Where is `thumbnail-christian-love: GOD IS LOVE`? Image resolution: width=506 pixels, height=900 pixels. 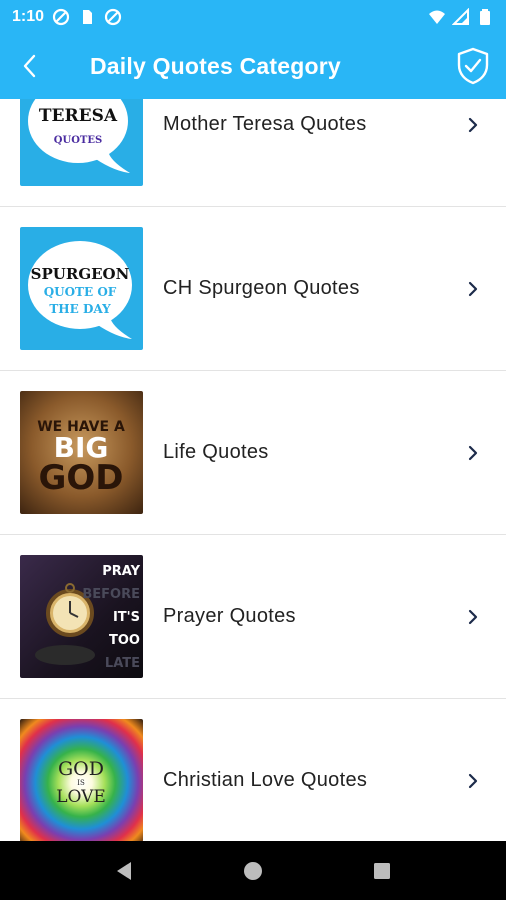
thumbnail-christian-love: GOD IS LOVE is located at coordinates (81, 780).